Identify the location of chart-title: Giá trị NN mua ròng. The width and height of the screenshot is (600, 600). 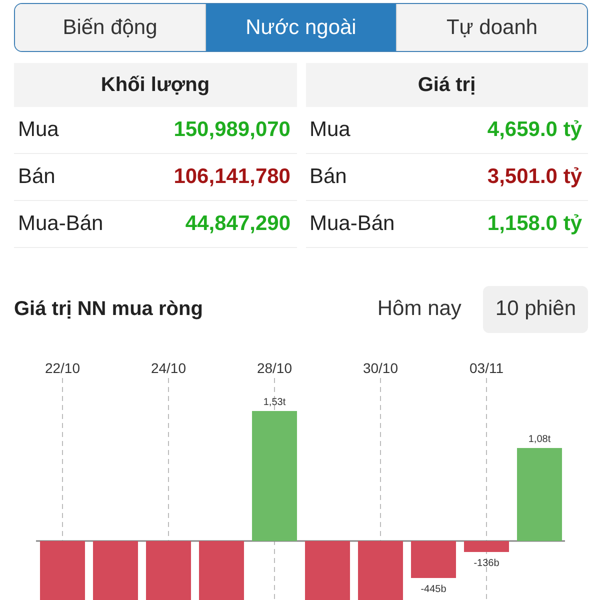
(109, 309).